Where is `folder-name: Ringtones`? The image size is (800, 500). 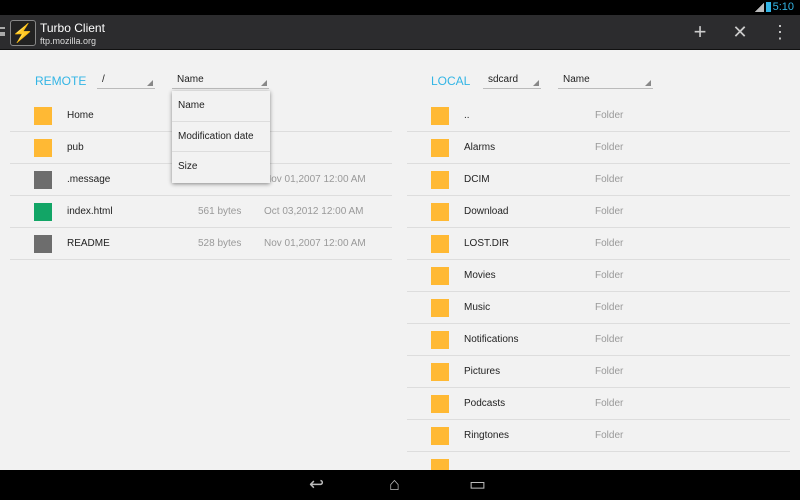
folder-name: Ringtones is located at coordinates (487, 435).